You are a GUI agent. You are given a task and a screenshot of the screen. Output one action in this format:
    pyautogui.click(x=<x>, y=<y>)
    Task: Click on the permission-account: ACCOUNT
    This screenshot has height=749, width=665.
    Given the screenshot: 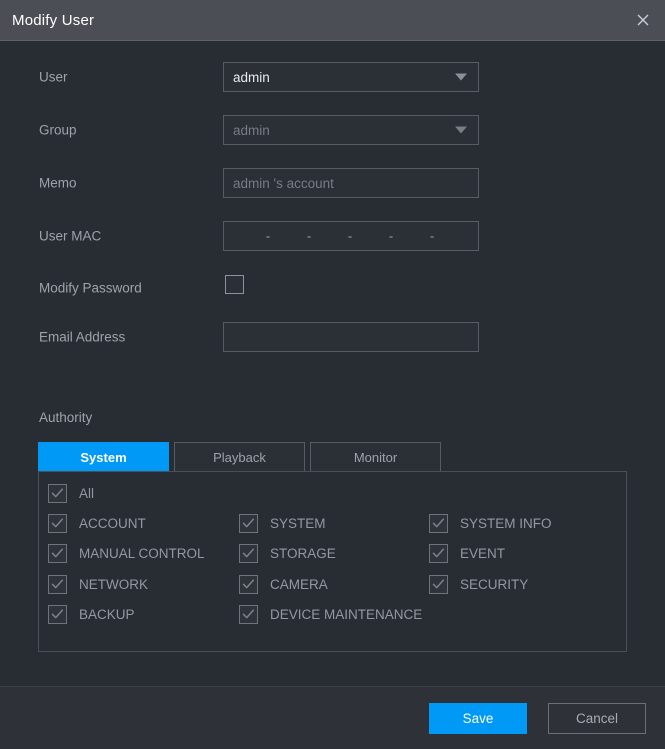 What is the action you would take?
    pyautogui.click(x=97, y=523)
    